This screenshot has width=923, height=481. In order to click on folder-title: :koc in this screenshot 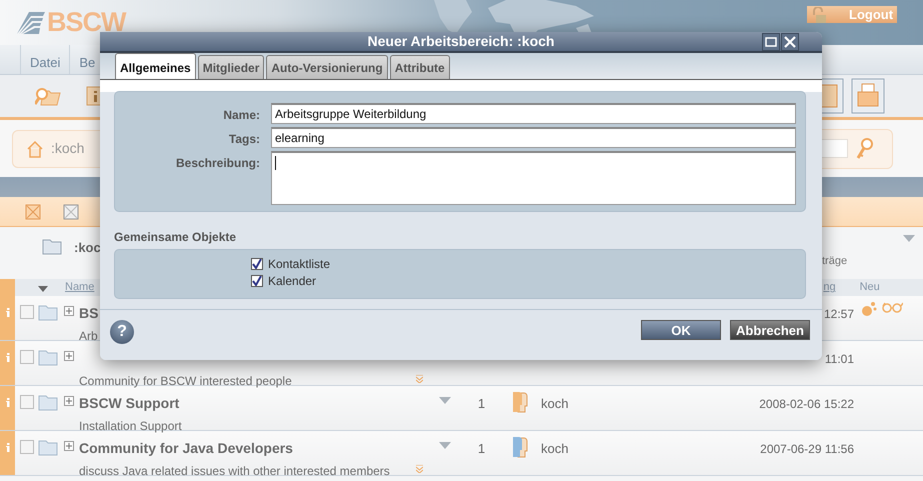, I will do `click(87, 248)`.